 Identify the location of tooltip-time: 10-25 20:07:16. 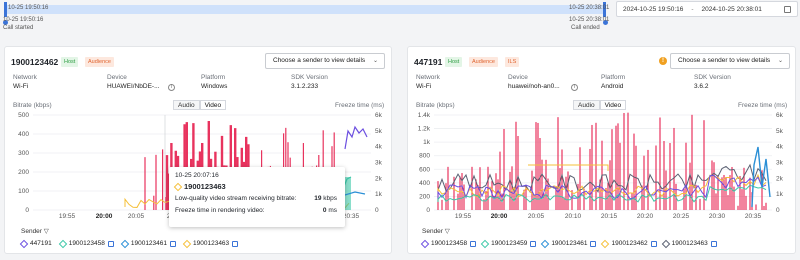
(197, 175).